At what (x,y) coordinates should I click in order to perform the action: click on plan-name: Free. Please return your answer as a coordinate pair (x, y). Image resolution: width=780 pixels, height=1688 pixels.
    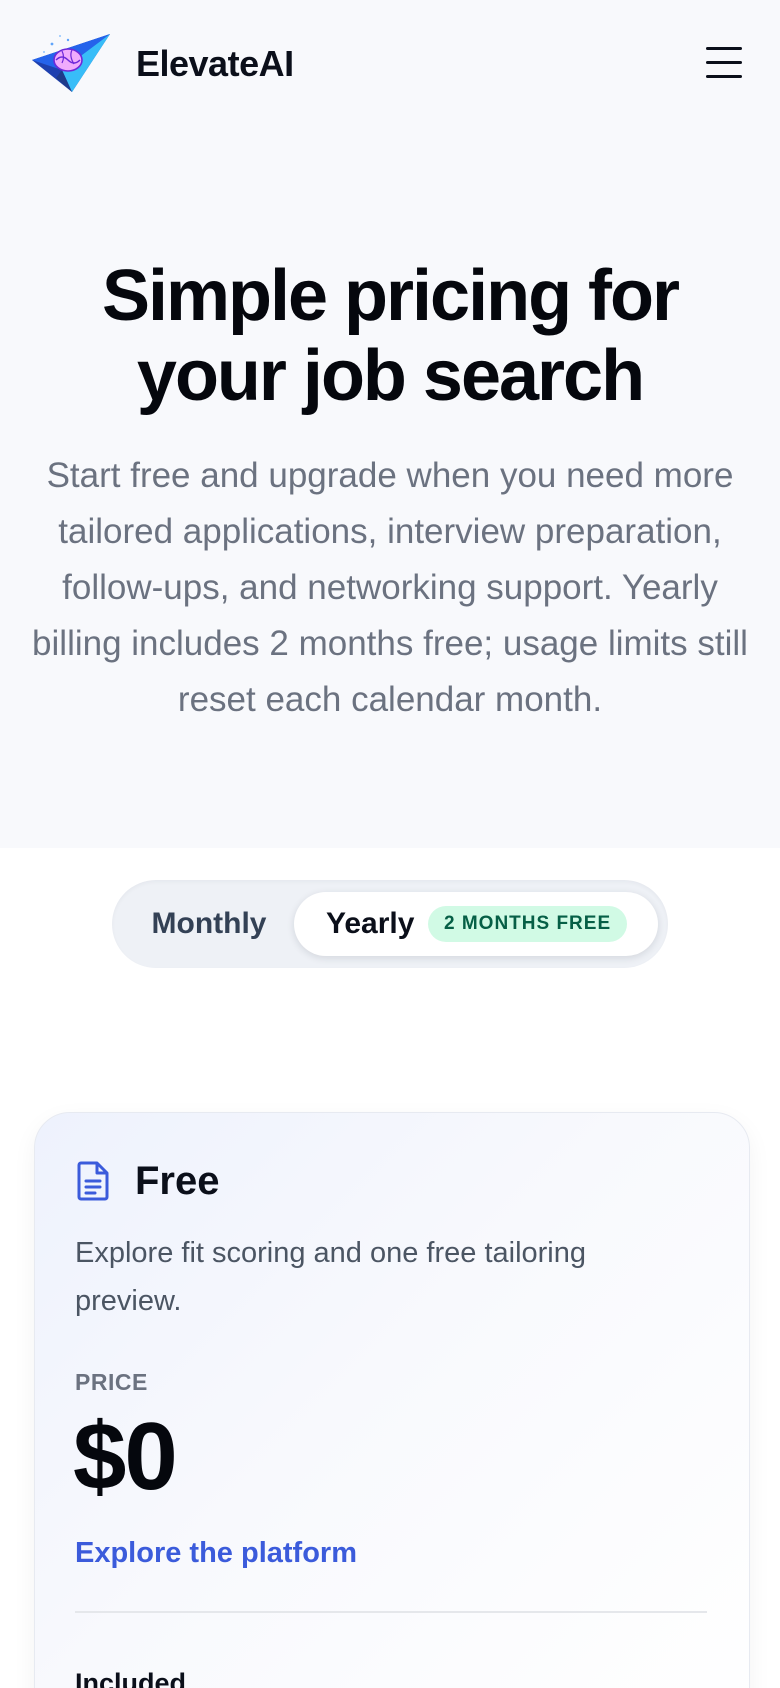
    Looking at the image, I should click on (177, 1181).